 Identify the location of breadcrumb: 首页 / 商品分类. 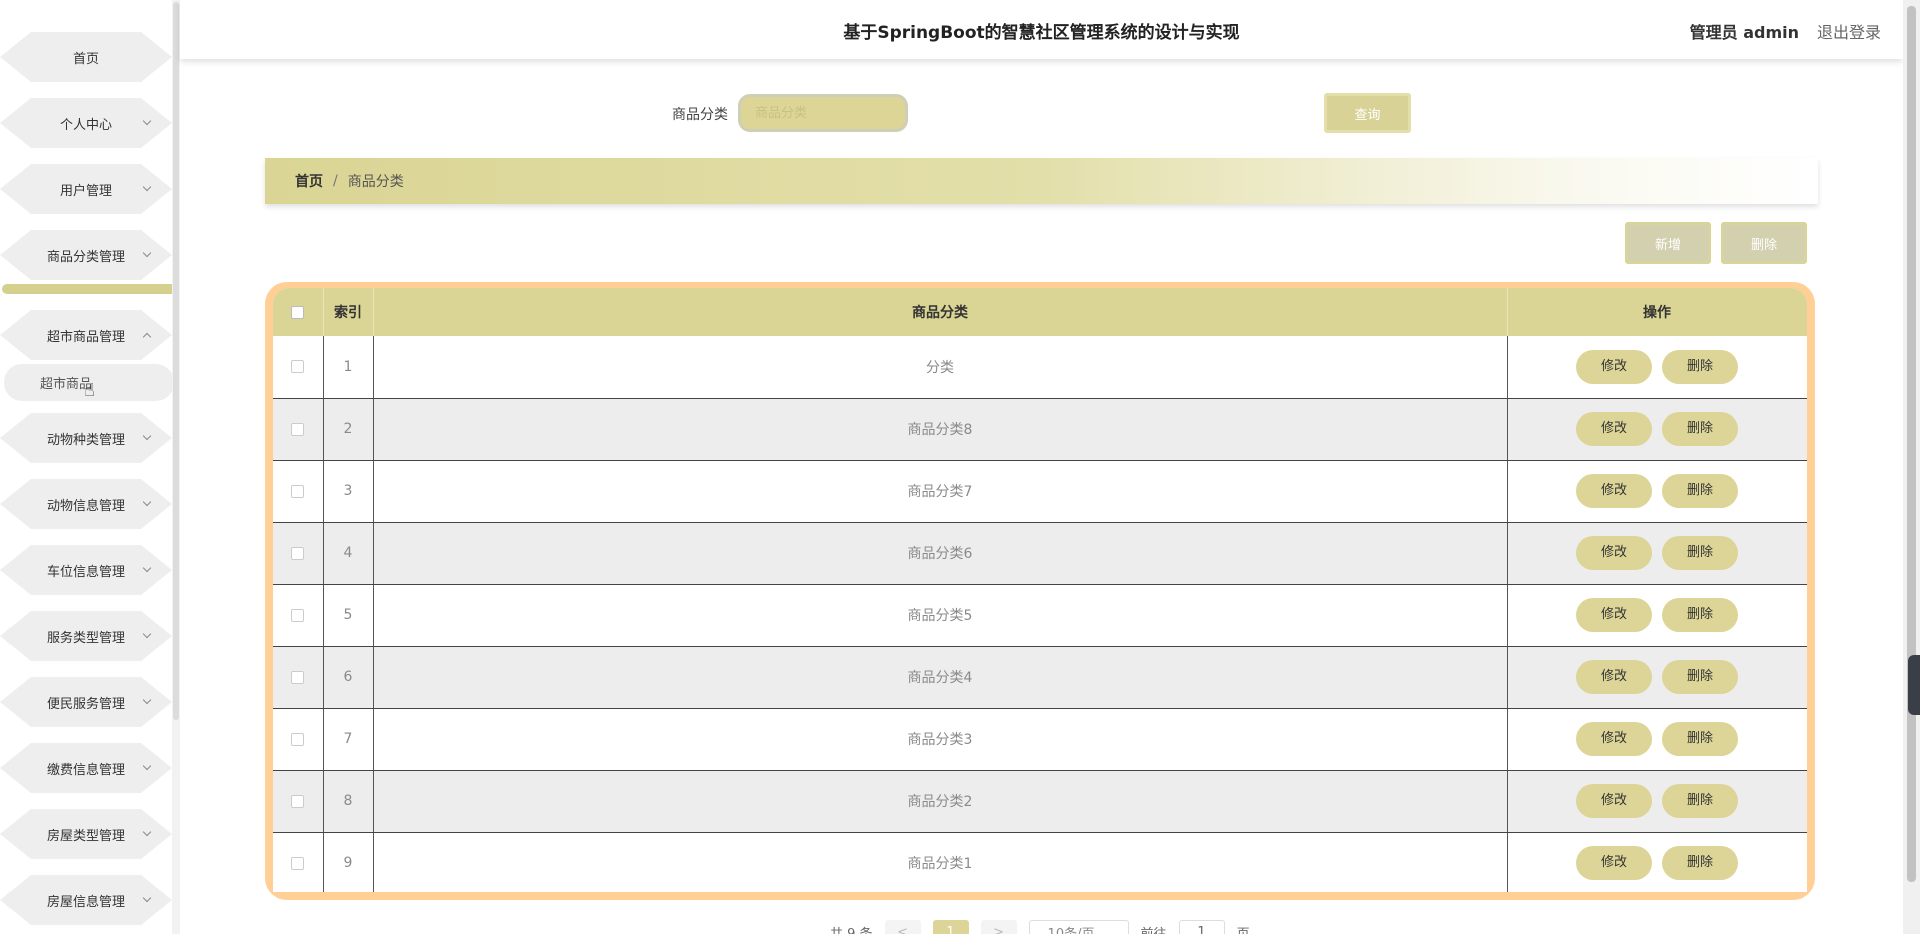
(1041, 181).